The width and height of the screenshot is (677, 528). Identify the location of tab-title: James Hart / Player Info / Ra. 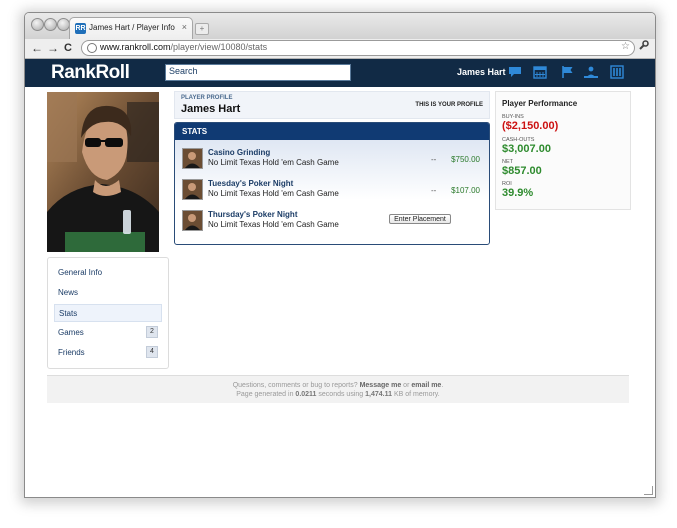
(133, 27).